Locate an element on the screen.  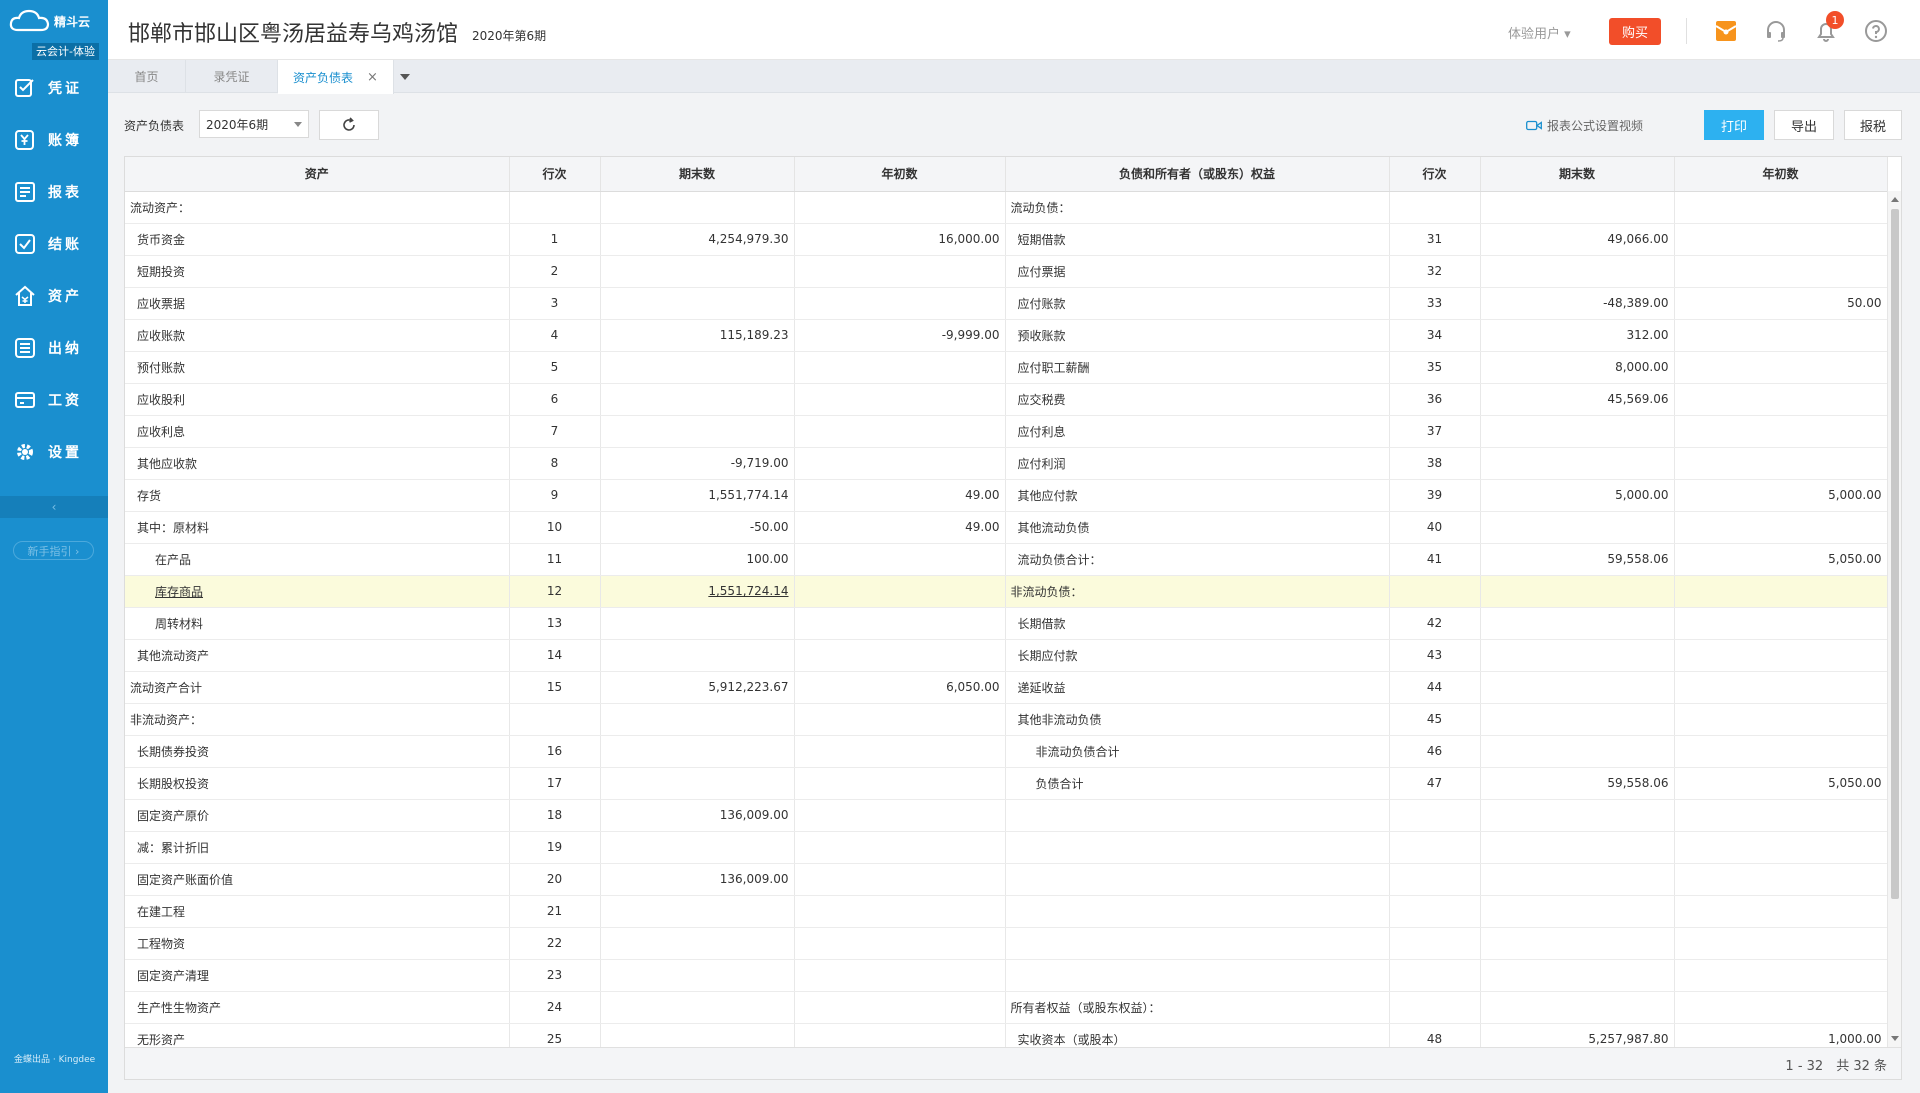
asset-line-cell: 15 is located at coordinates (555, 687).